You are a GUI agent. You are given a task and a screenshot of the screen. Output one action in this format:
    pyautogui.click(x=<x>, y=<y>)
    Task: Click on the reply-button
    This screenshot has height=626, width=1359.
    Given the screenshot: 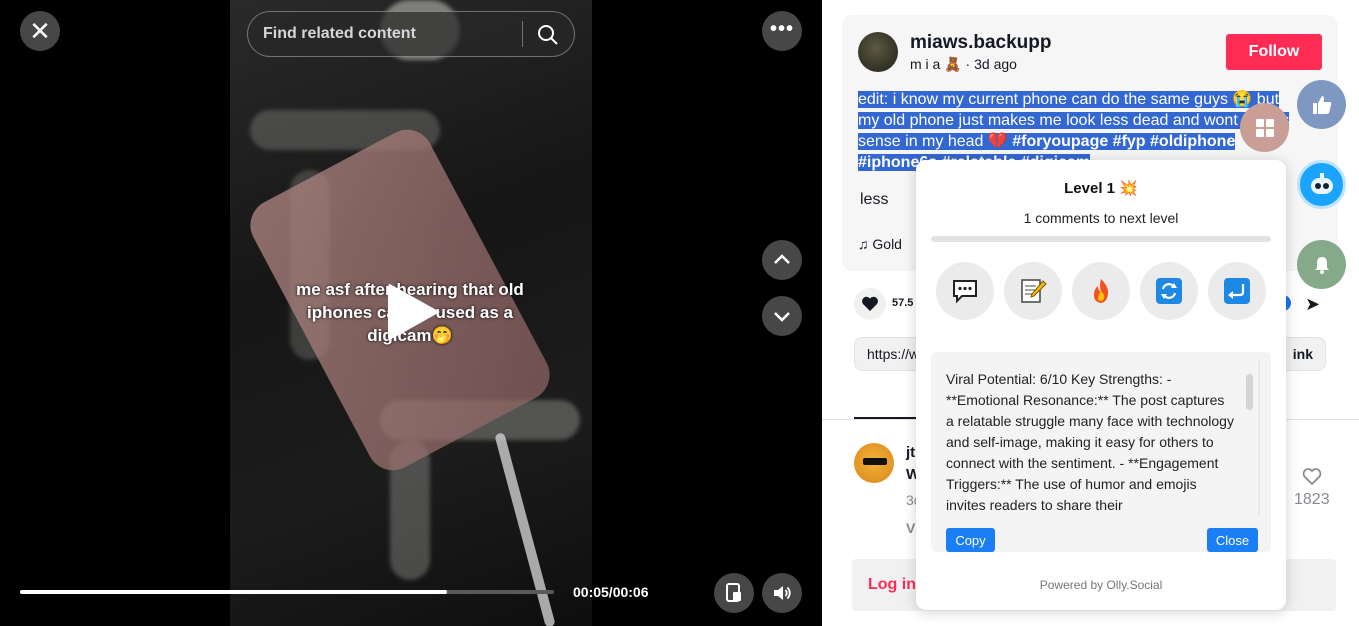 What is the action you would take?
    pyautogui.click(x=1237, y=291)
    